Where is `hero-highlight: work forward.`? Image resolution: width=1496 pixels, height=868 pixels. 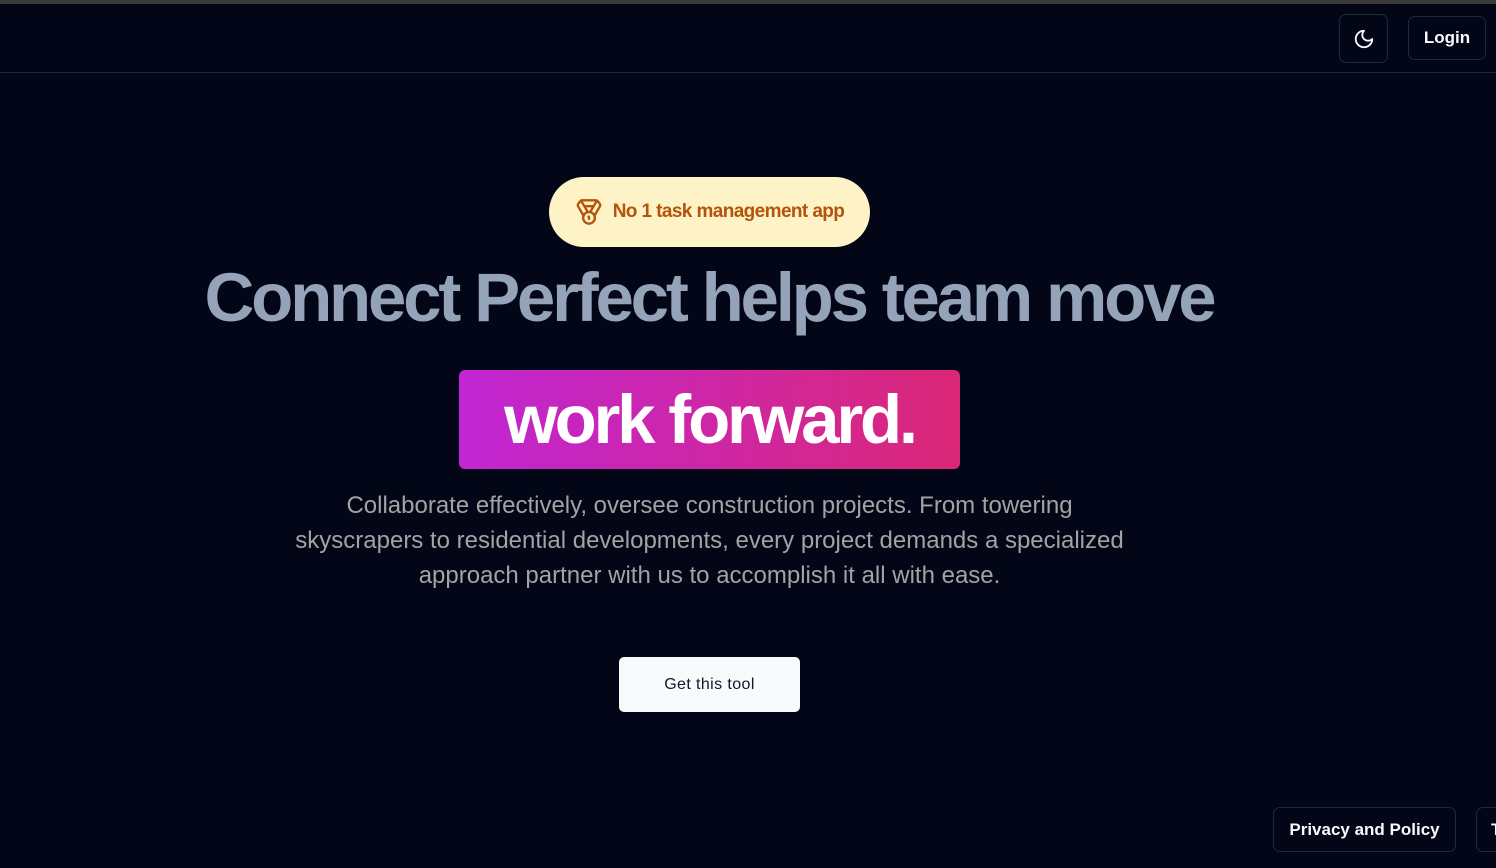 hero-highlight: work forward. is located at coordinates (709, 419).